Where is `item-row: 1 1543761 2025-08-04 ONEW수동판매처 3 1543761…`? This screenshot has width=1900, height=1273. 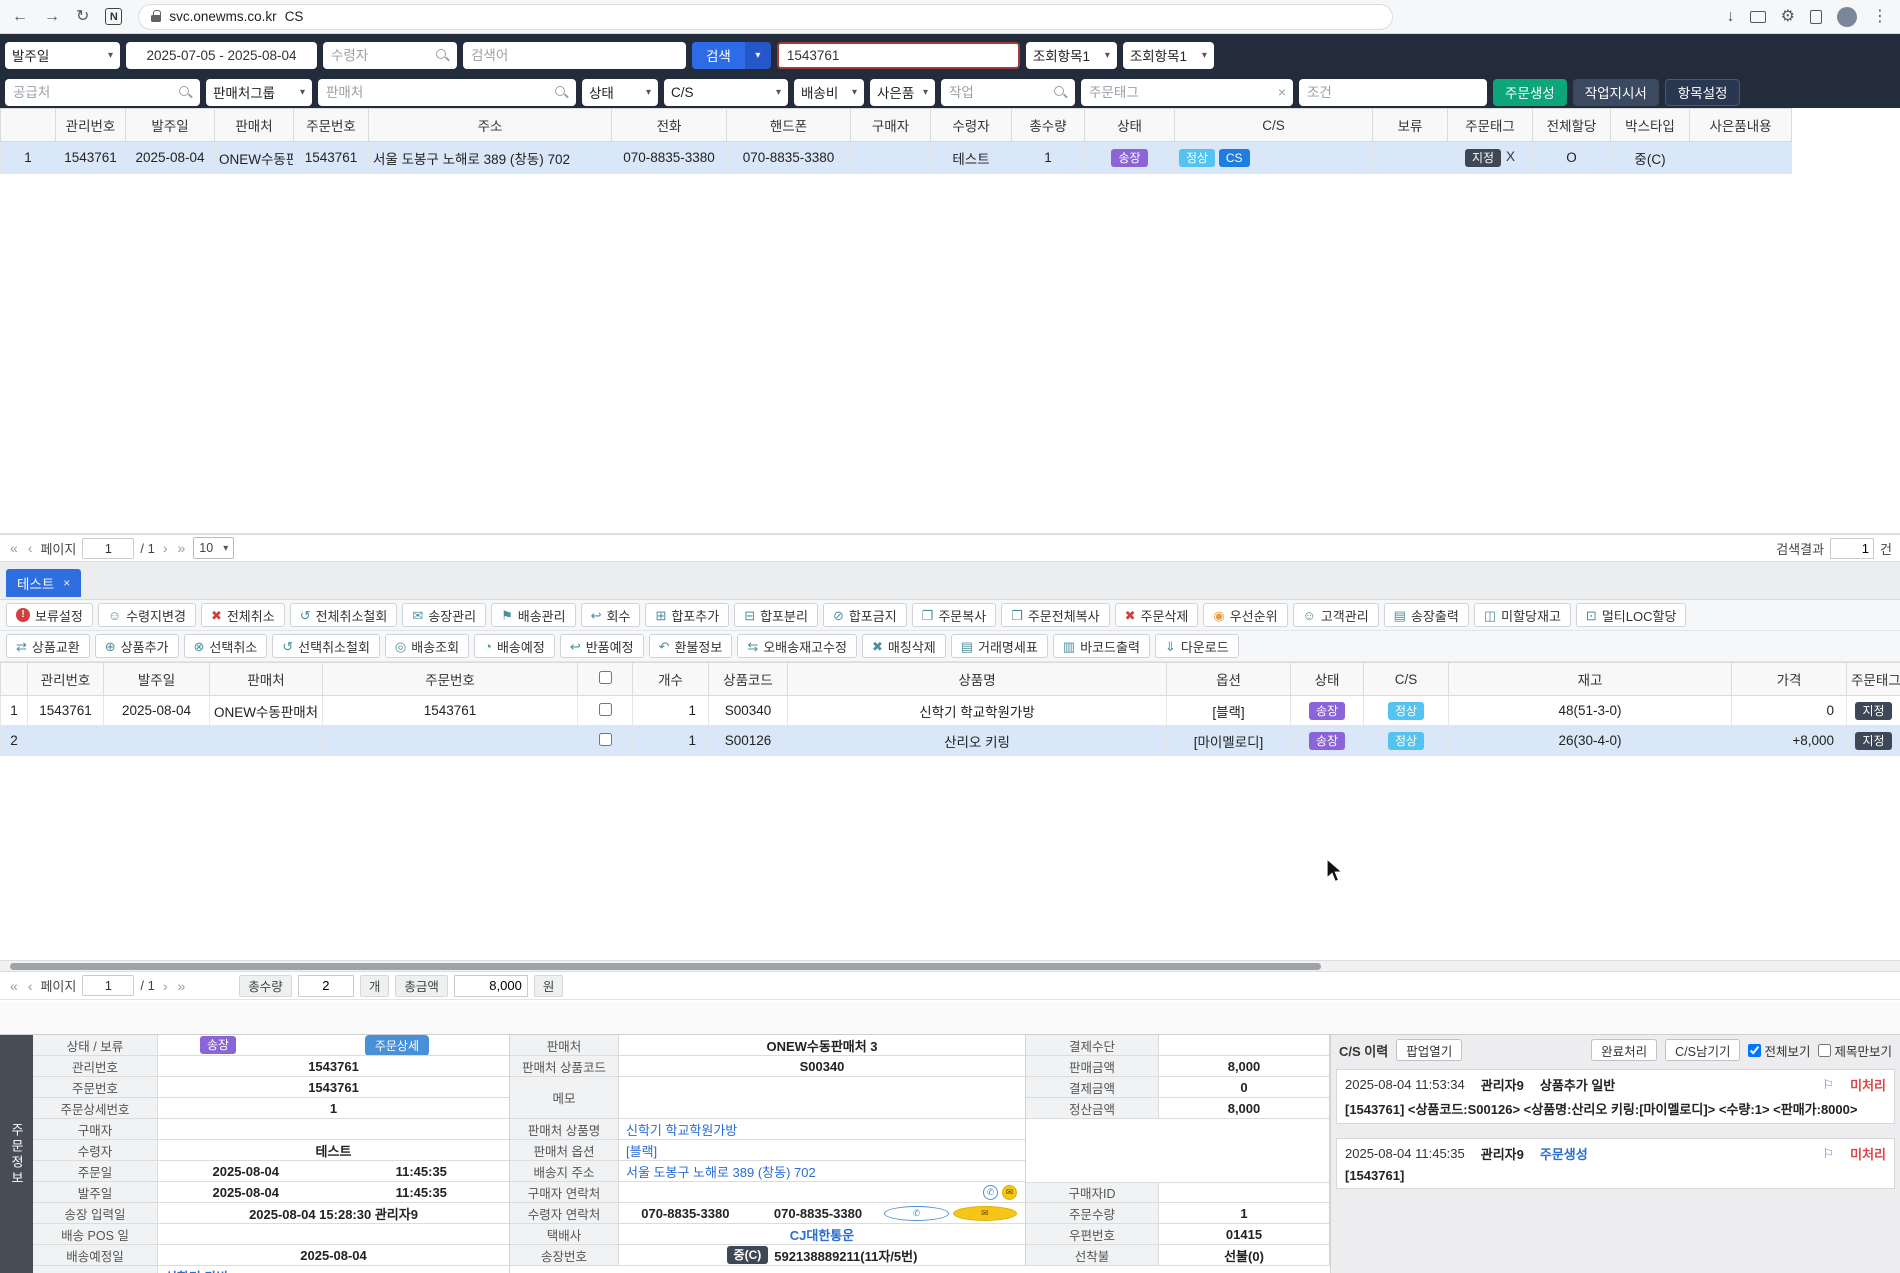
item-row: 1 1543761 2025-08-04 ONEW수동판매처 3 1543761… is located at coordinates (950, 710).